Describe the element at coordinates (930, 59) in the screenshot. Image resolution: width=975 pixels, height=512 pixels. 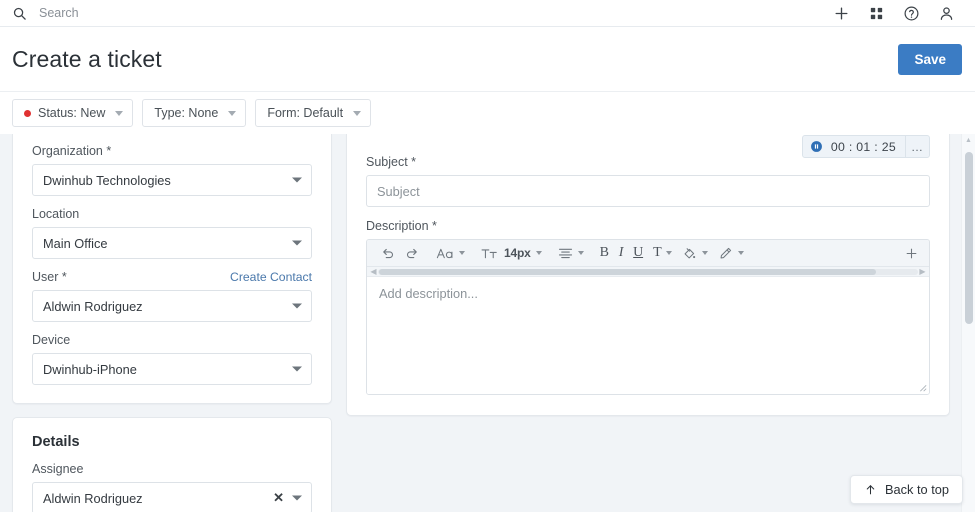
I see `save-button: Save` at that location.